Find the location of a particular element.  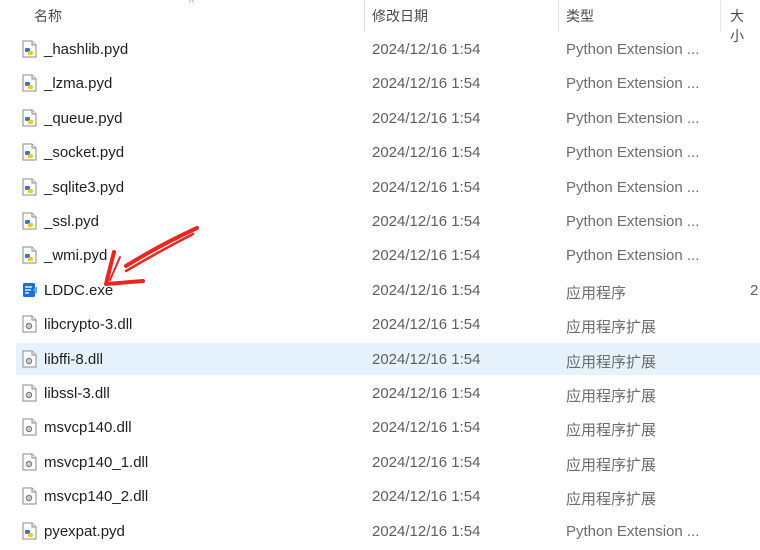

file-row: LDDC.exe 2024/12/16 1:54 应用程序 2 is located at coordinates (388, 290).